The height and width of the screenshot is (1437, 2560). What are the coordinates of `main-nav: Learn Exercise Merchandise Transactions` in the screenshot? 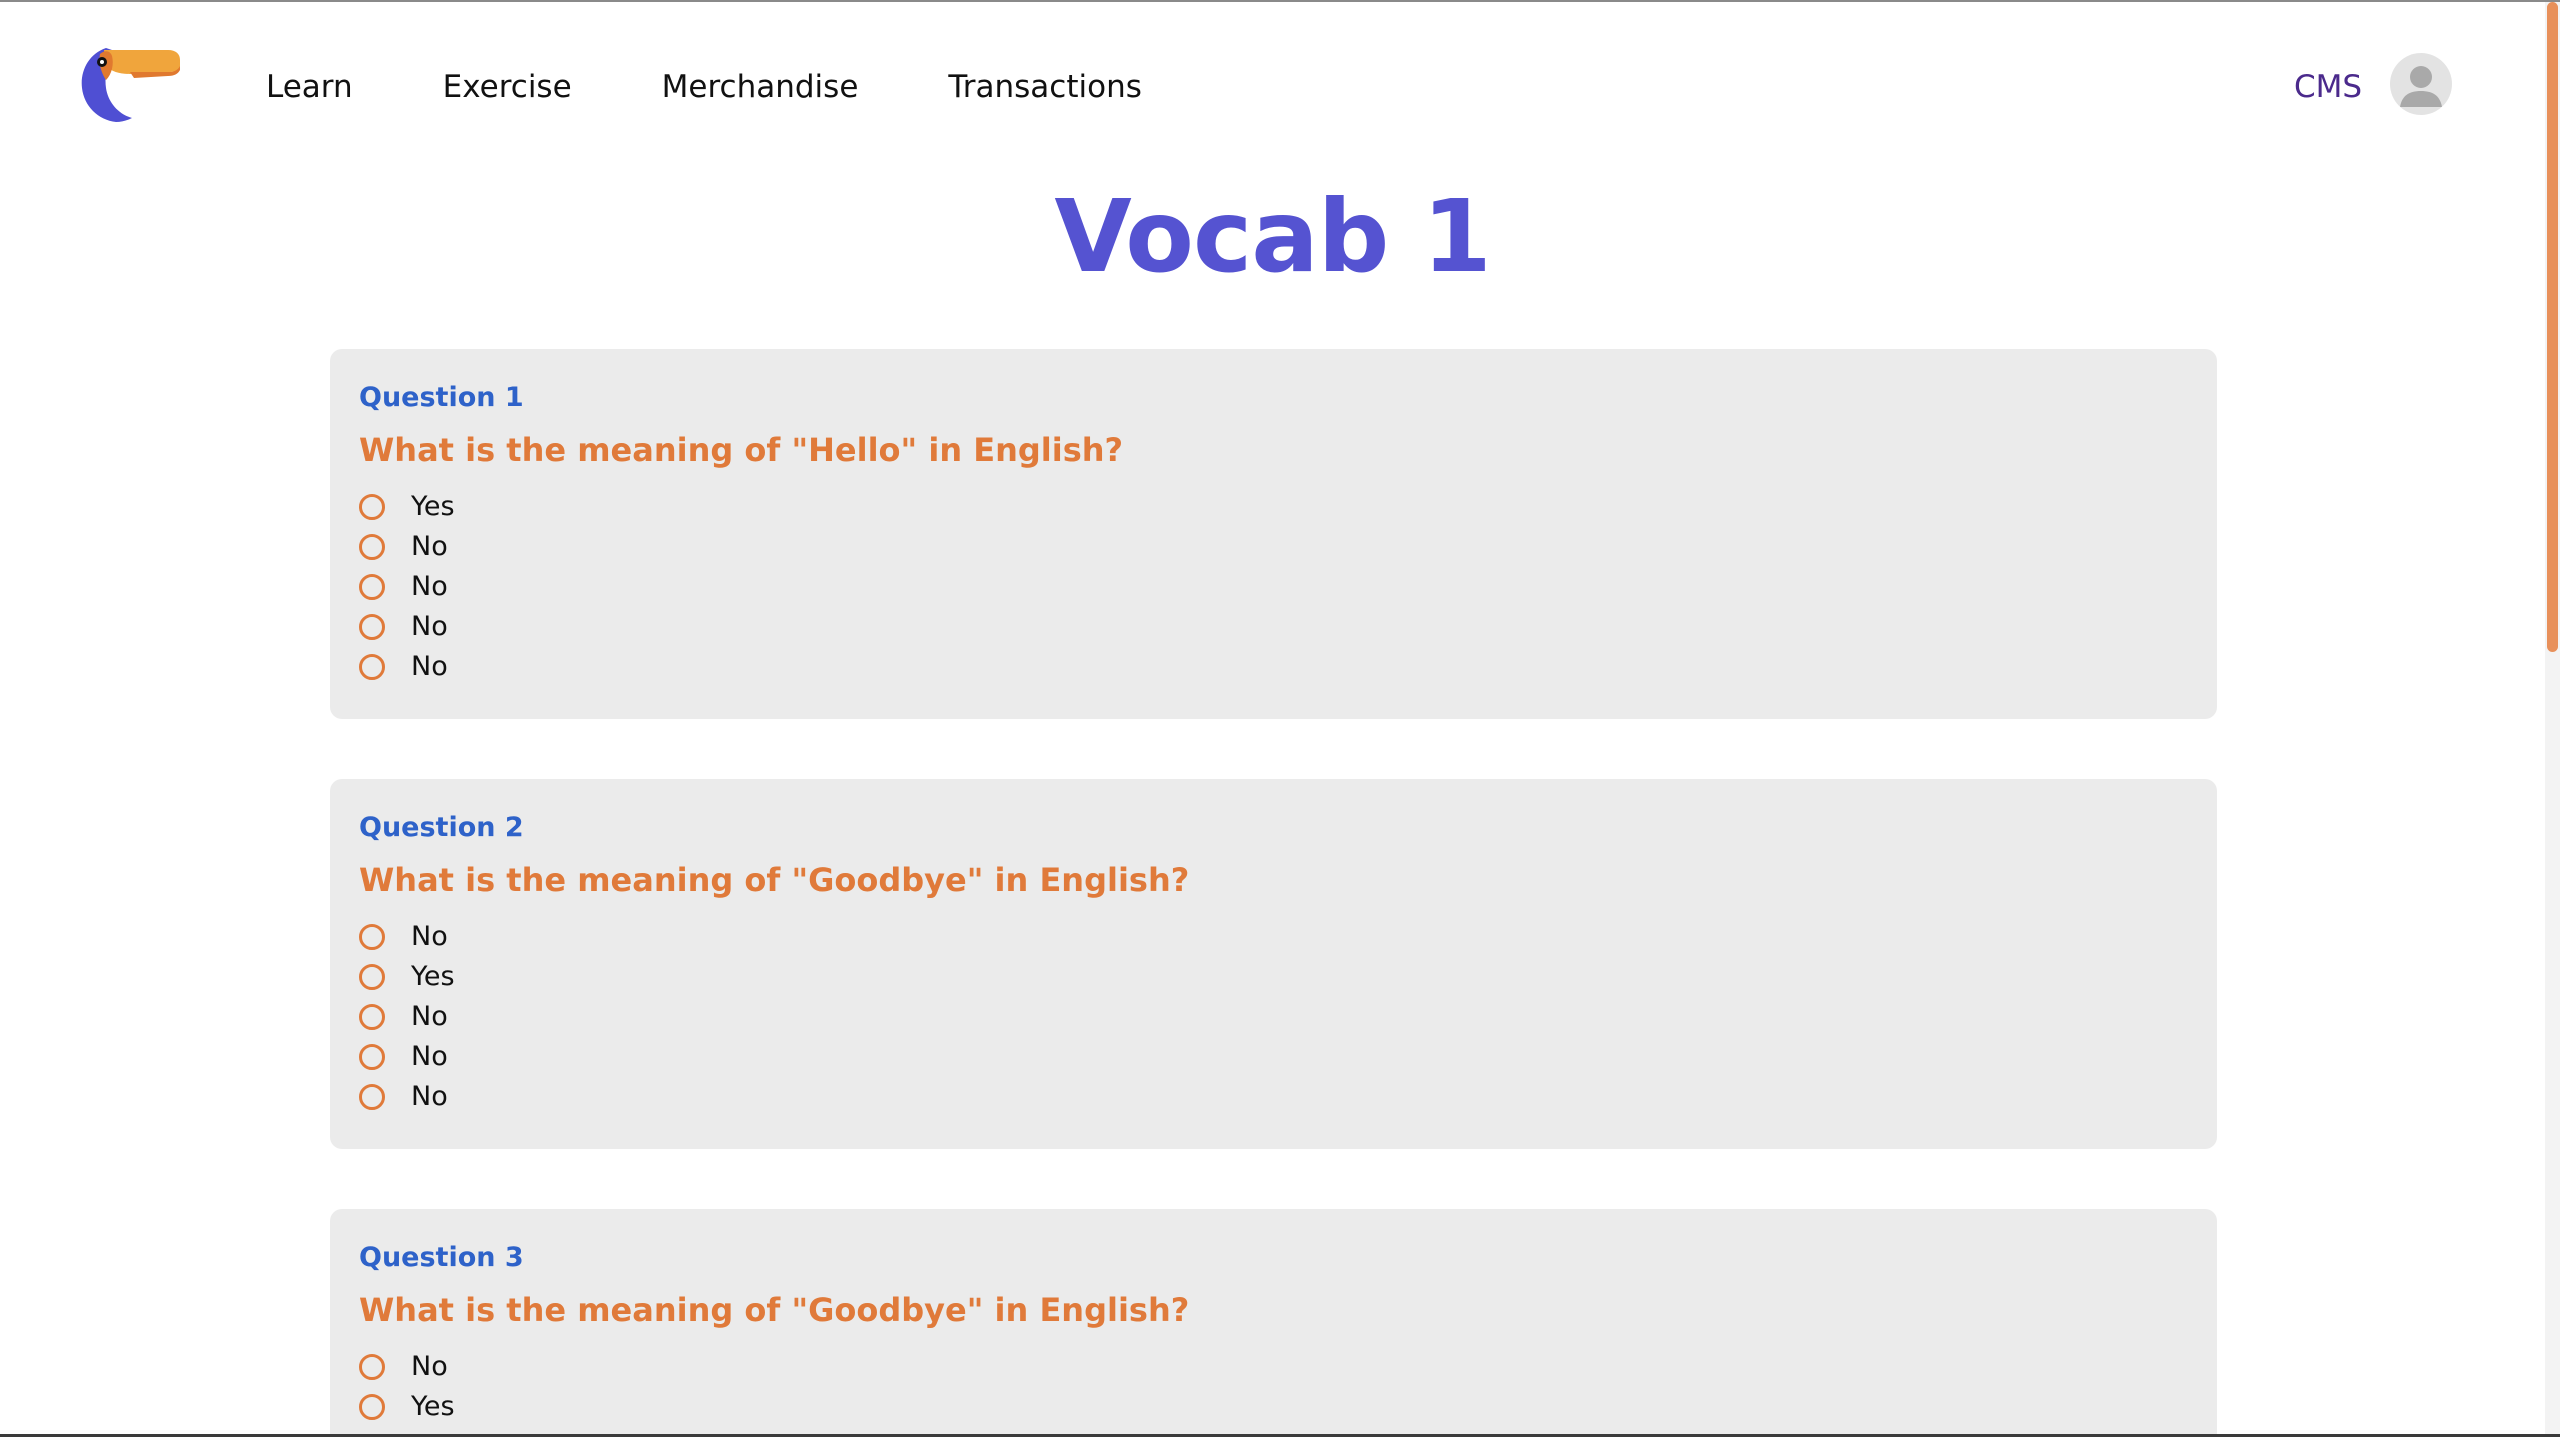 It's located at (749, 87).